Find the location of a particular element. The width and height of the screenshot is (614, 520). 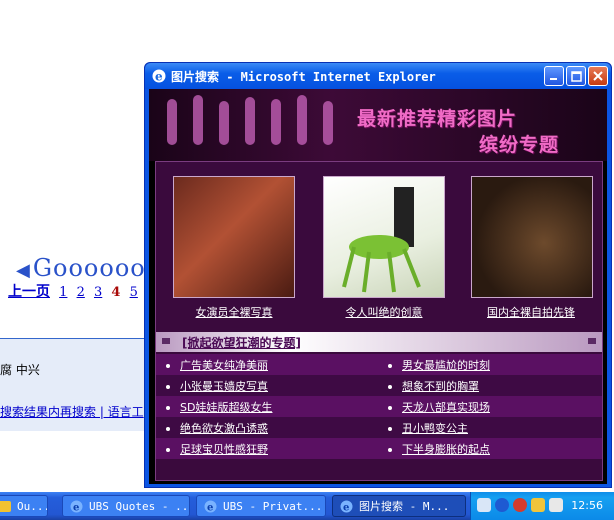

list-item: 绝色欲女激凸诱惑 丑小鸭变公主 is located at coordinates (379, 427).